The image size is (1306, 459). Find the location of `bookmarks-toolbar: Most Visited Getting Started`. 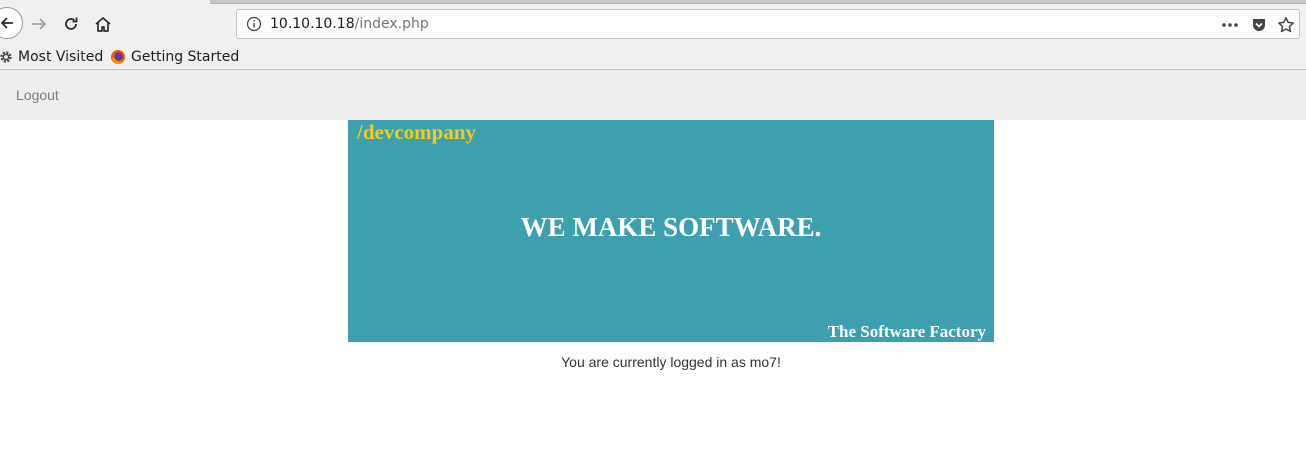

bookmarks-toolbar: Most Visited Getting Started is located at coordinates (653, 58).